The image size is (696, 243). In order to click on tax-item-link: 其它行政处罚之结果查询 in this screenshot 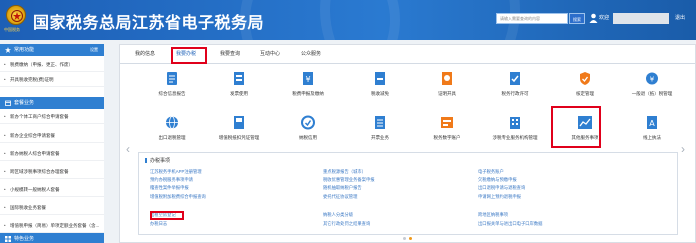, I will do `click(346, 224)`.